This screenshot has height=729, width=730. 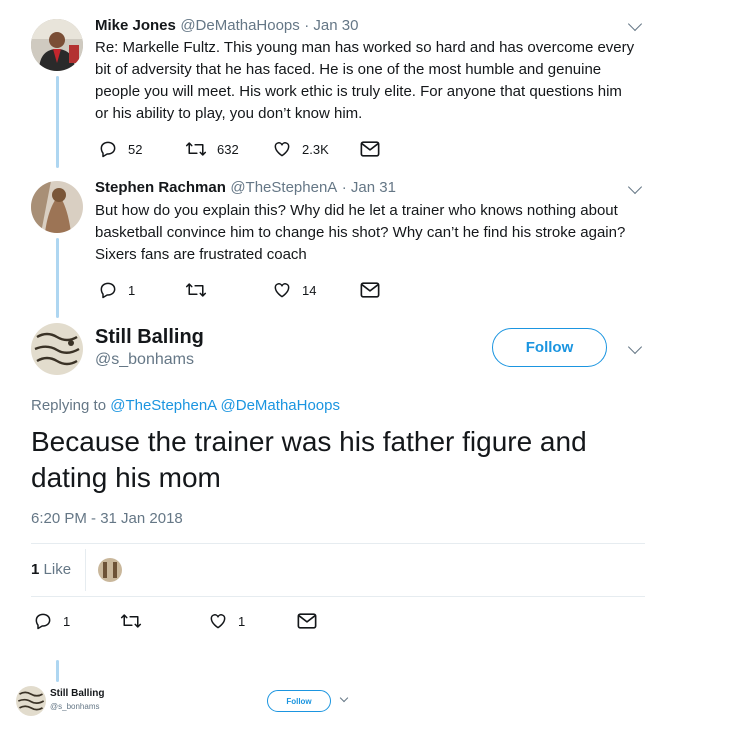 What do you see at coordinates (239, 25) in the screenshot?
I see `author-handle: @DeMathaHoops` at bounding box center [239, 25].